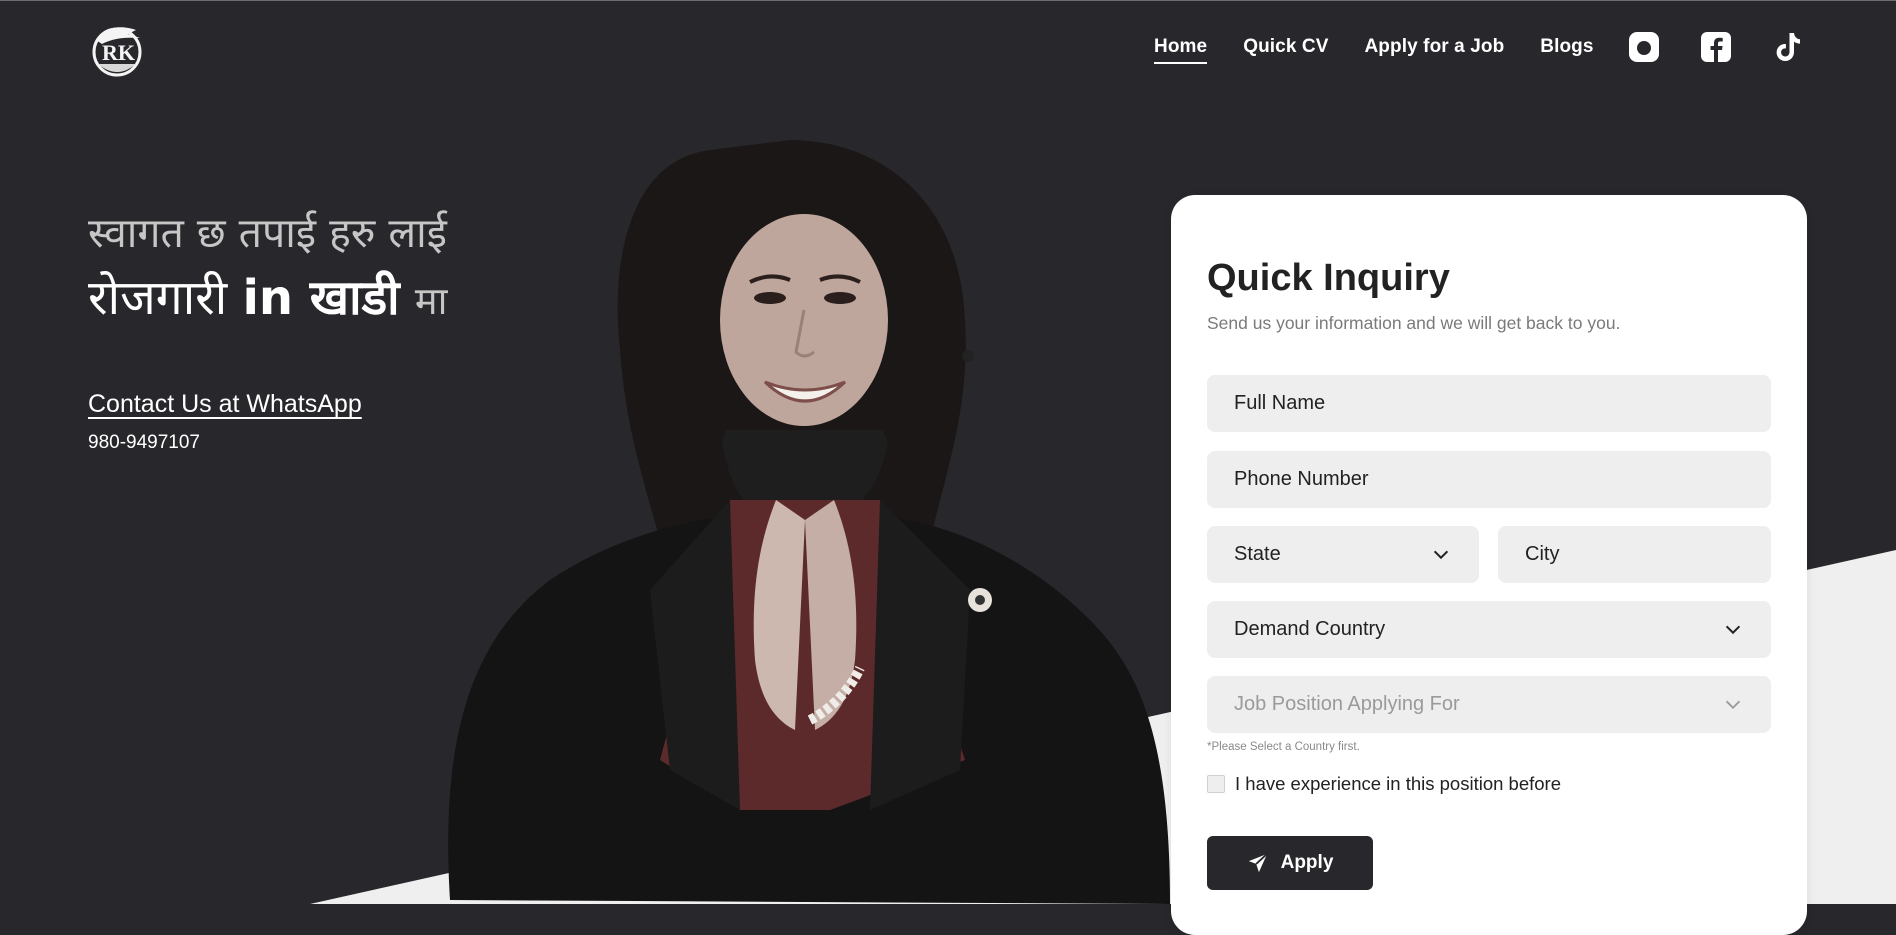 This screenshot has width=1896, height=935. Describe the element at coordinates (158, 298) in the screenshot. I see `hero-headline-part1: रोजगारी` at that location.